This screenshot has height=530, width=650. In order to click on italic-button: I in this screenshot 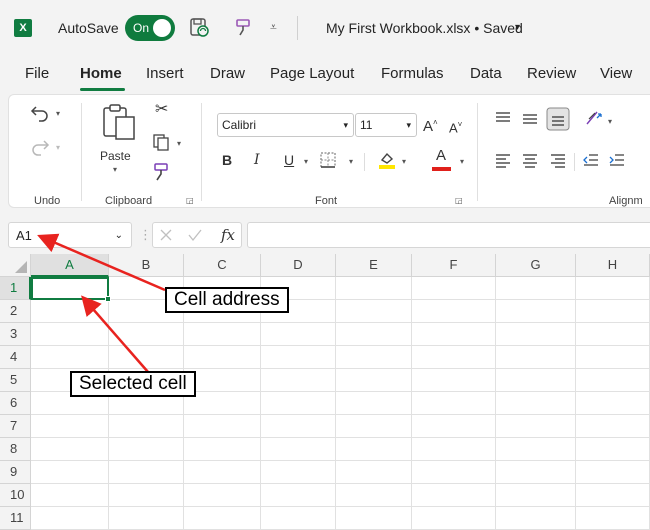, I will do `click(257, 160)`.